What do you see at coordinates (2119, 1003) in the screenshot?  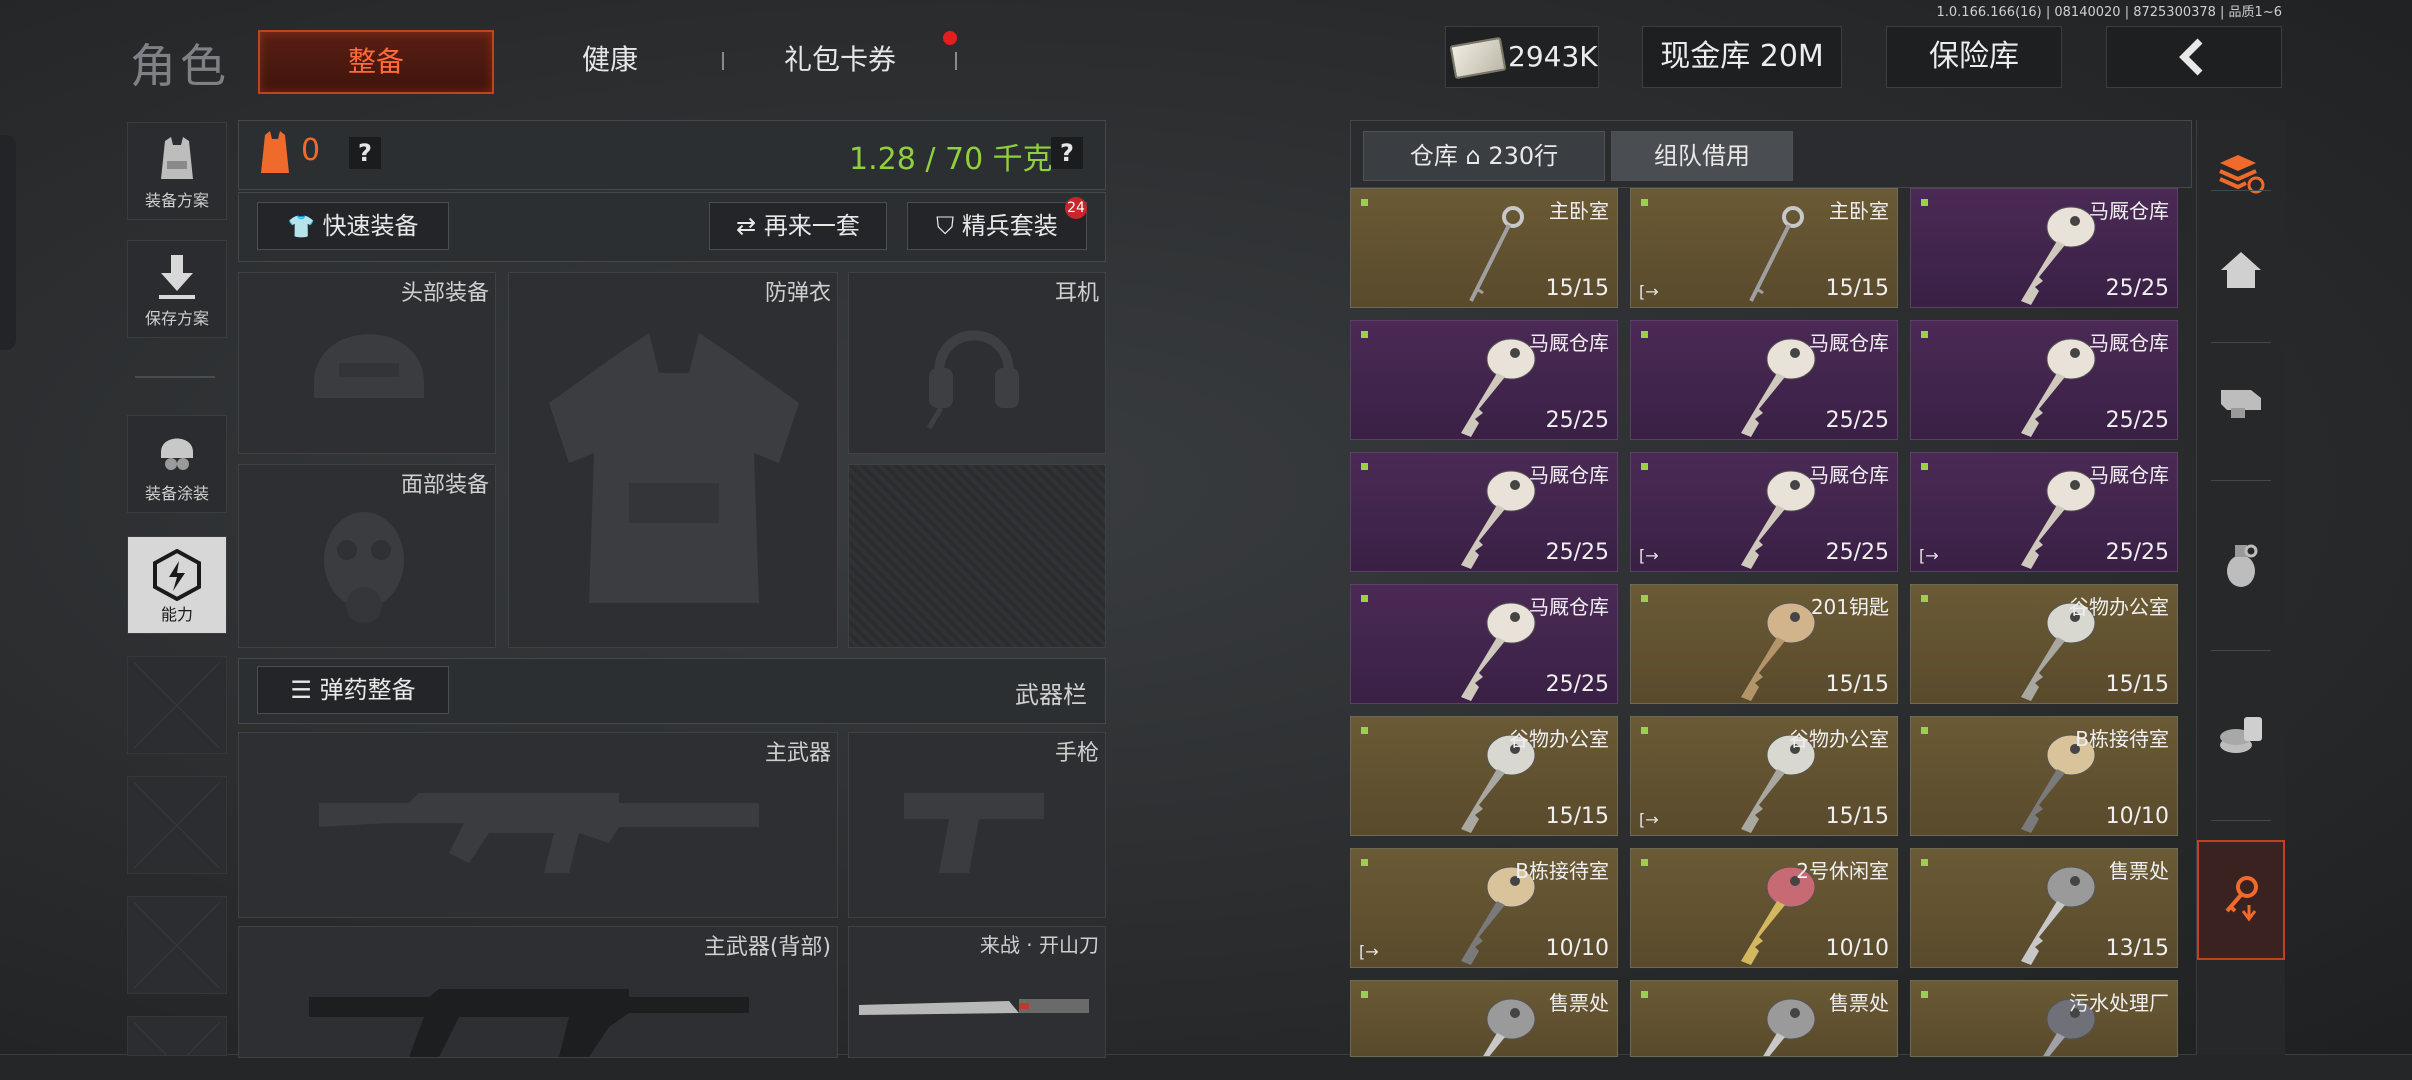 I see `card-name: 污水处理厂` at bounding box center [2119, 1003].